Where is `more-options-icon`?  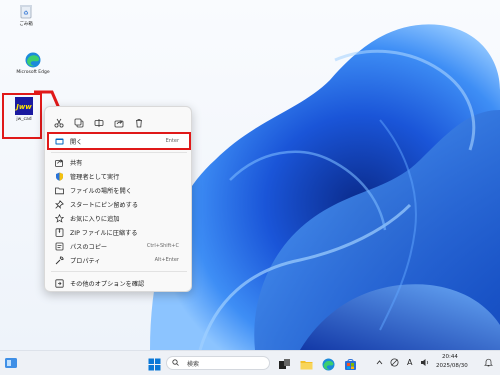 more-options-icon is located at coordinates (59, 283).